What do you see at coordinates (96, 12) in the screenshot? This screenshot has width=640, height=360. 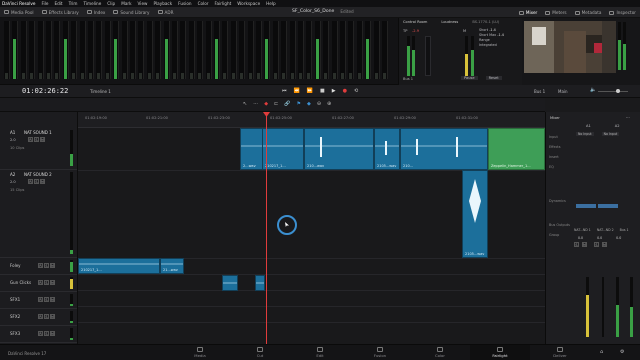 I see `toolbar-index-button: Index` at bounding box center [96, 12].